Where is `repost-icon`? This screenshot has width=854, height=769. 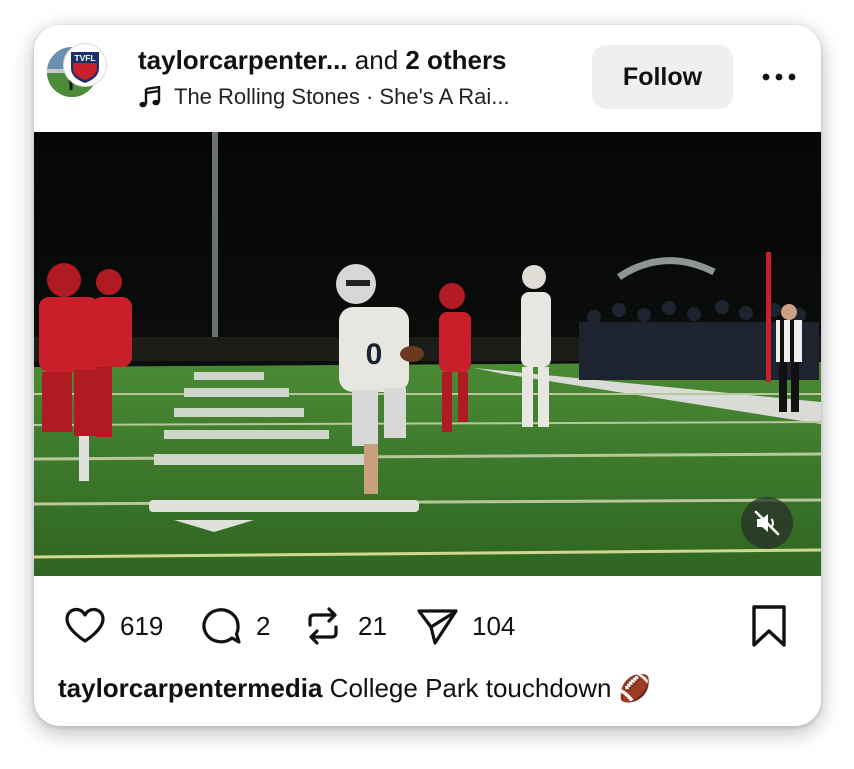
repost-icon is located at coordinates (323, 626).